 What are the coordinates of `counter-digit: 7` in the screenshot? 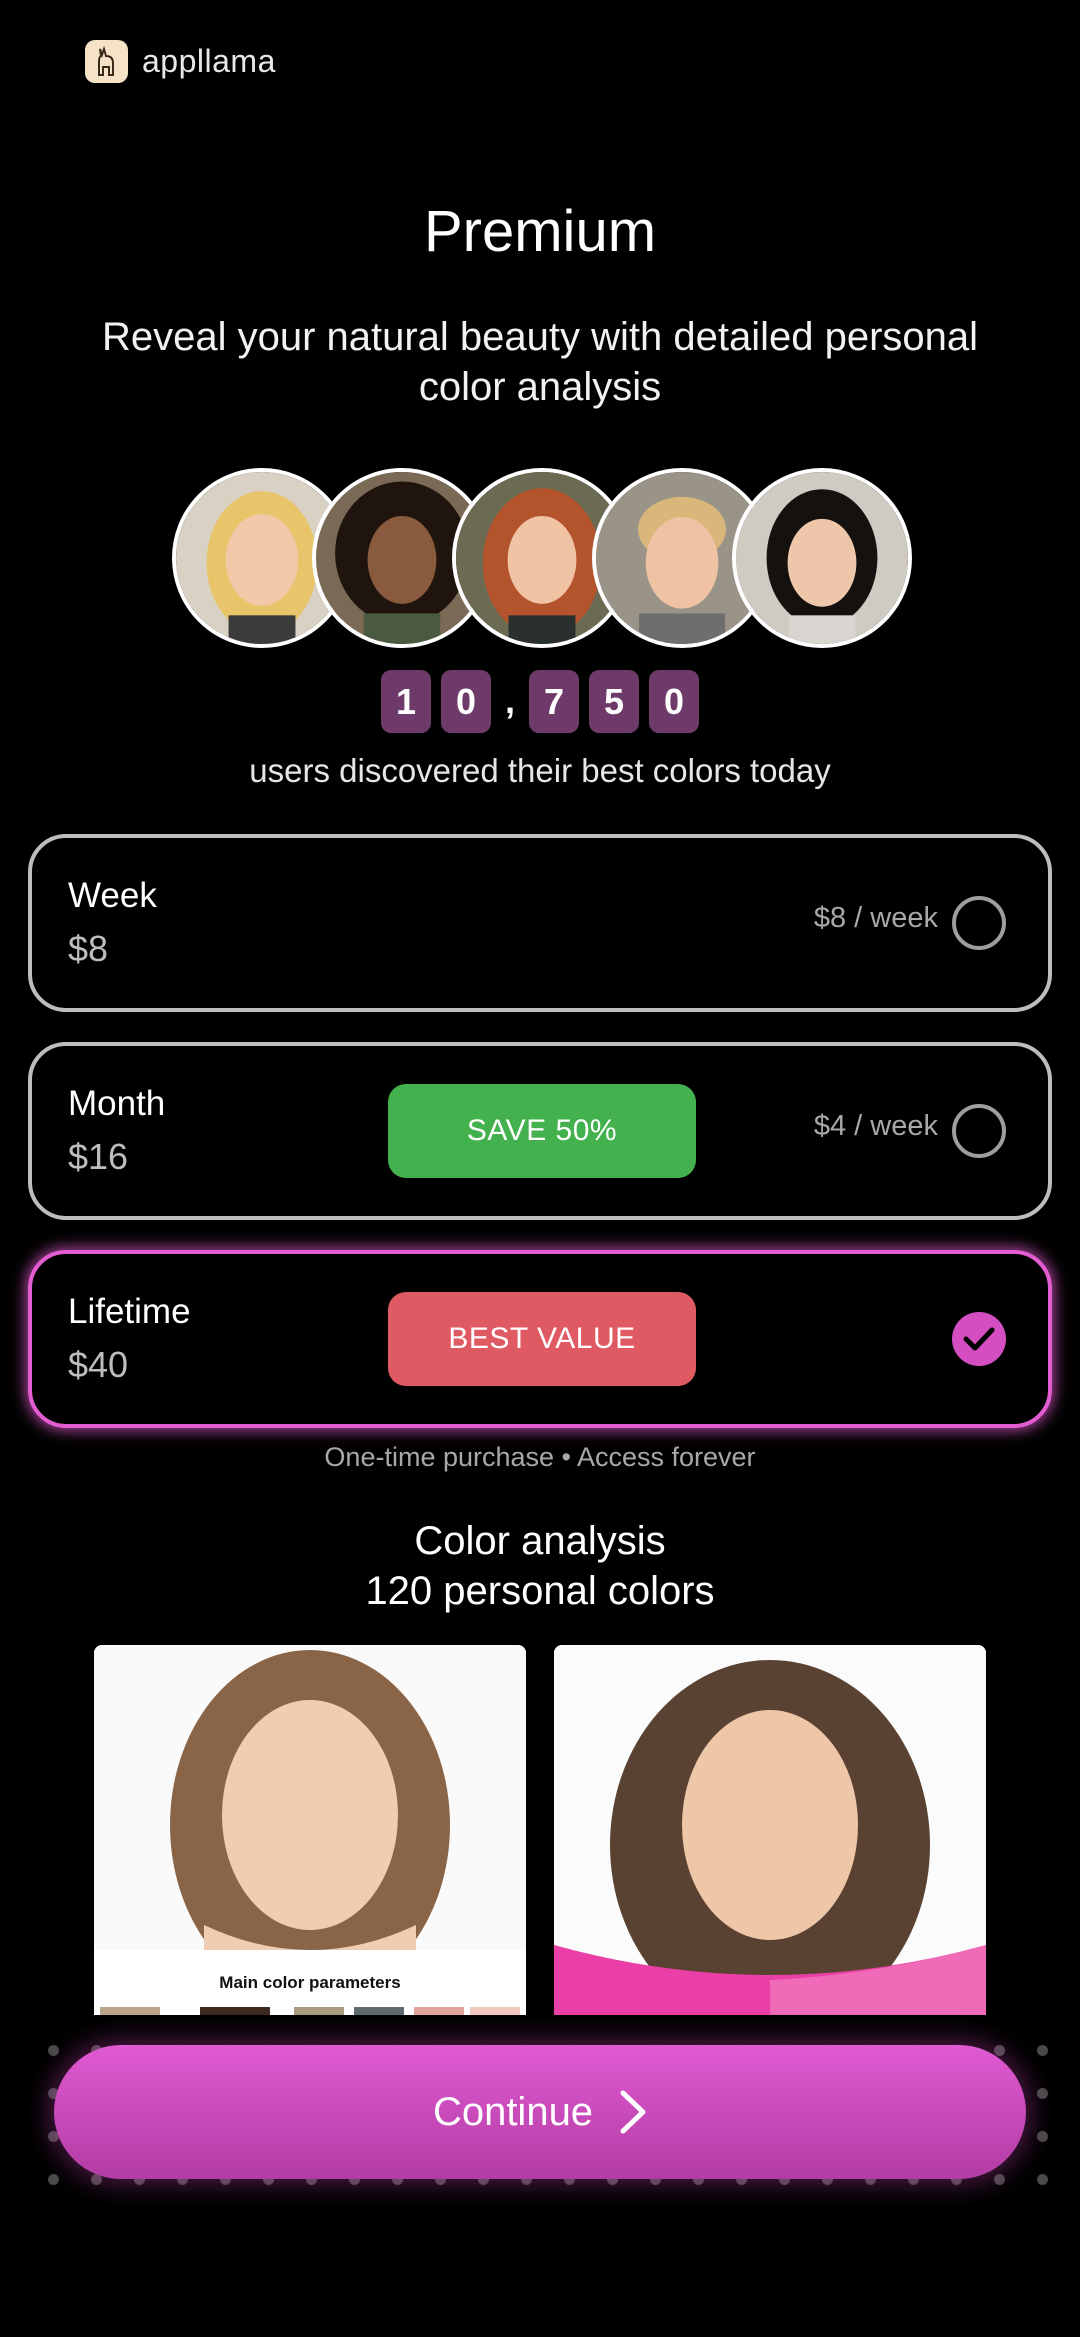 It's located at (554, 701).